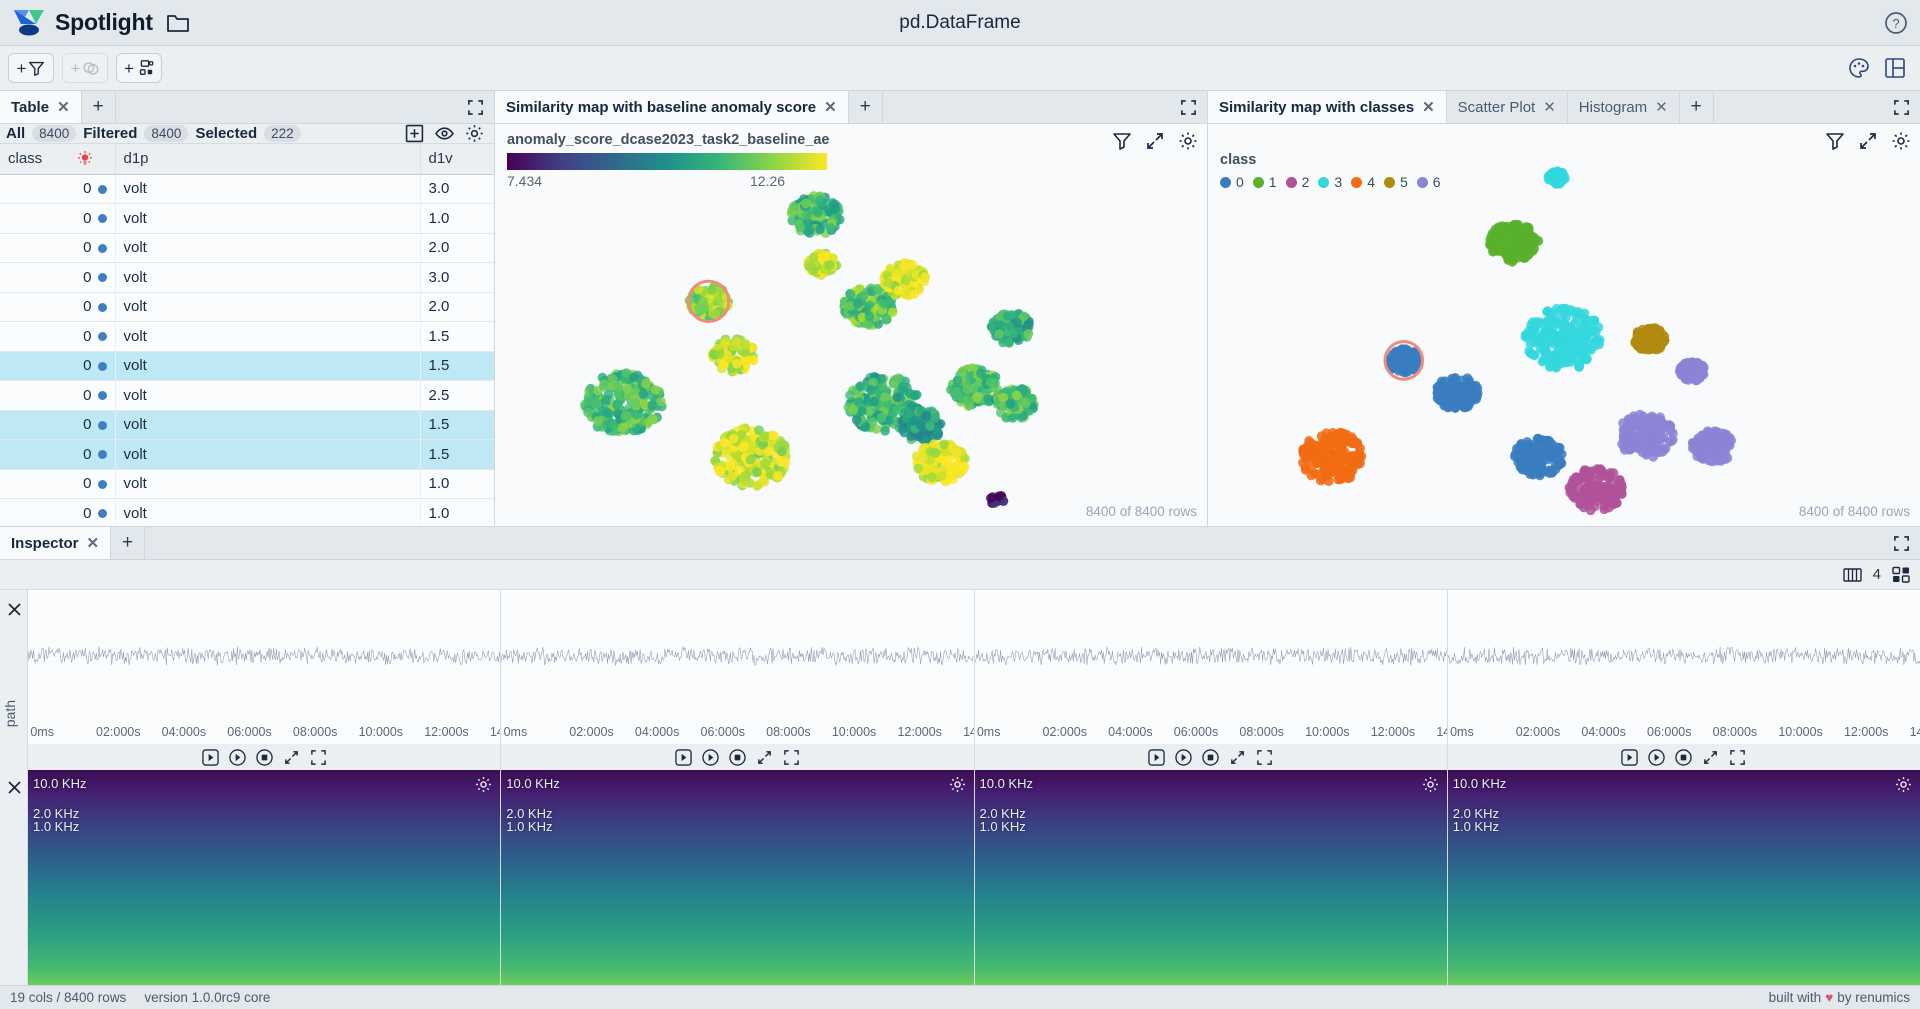  What do you see at coordinates (444, 133) in the screenshot?
I see `eye-icon` at bounding box center [444, 133].